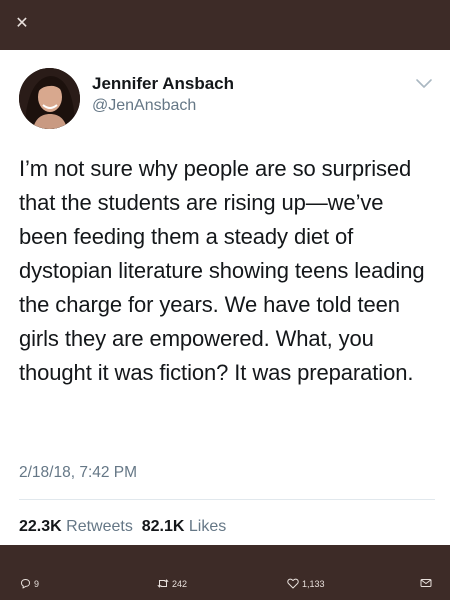 The height and width of the screenshot is (600, 450). Describe the element at coordinates (99, 526) in the screenshot. I see `retweets-label: Retweets` at that location.